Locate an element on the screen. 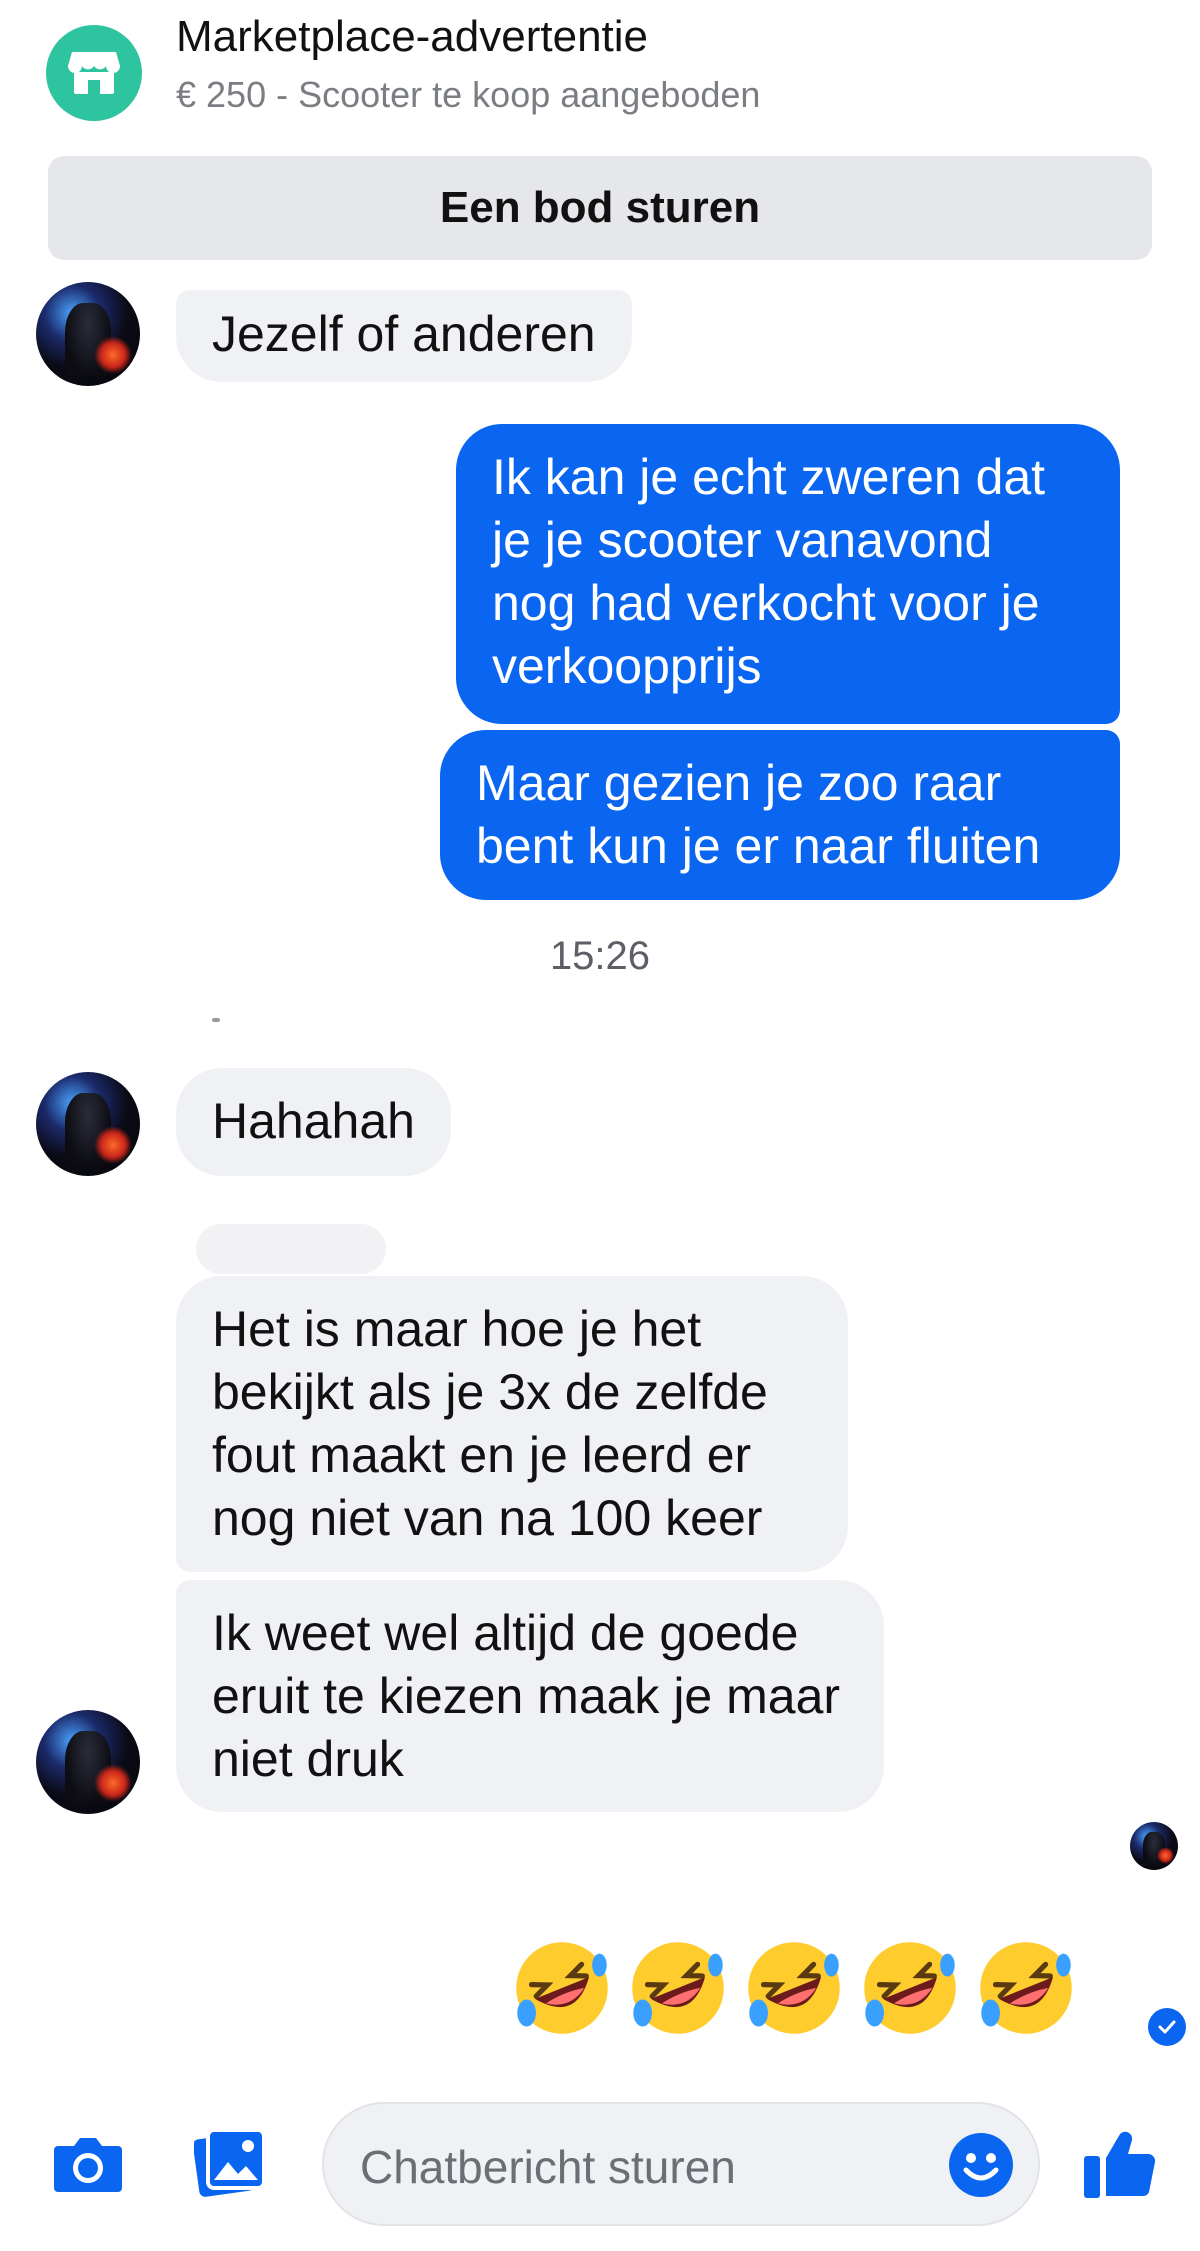  store-icon is located at coordinates (94, 73).